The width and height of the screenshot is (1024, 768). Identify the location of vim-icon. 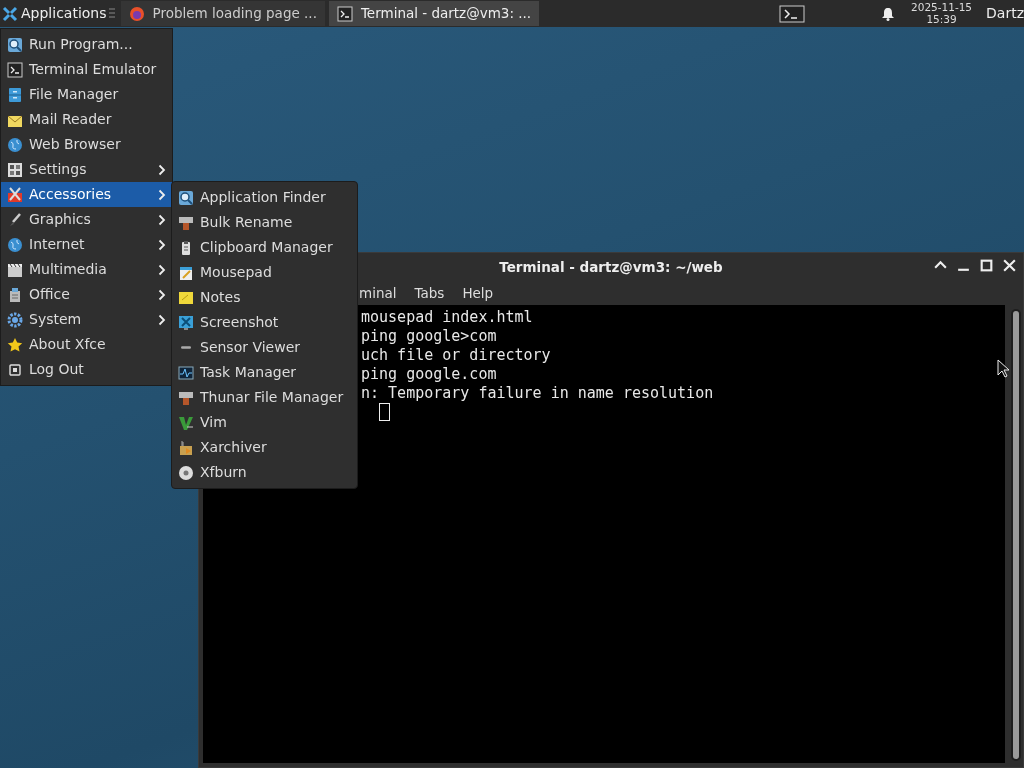
(186, 422).